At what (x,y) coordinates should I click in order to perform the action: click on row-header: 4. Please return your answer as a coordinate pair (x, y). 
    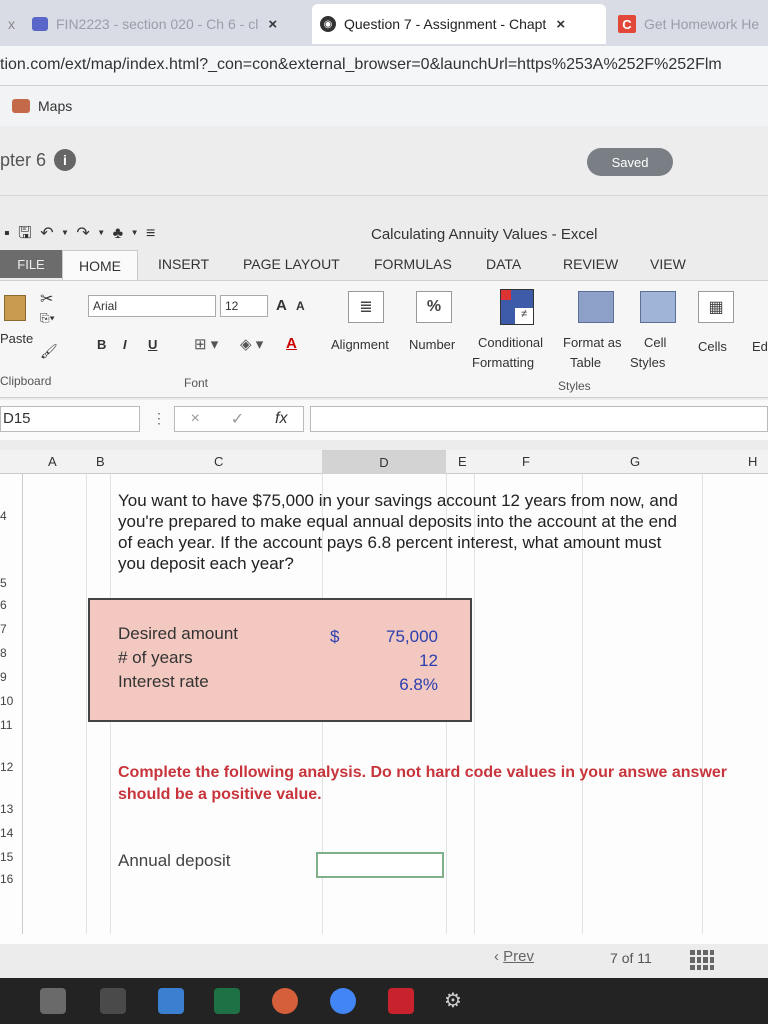
    Looking at the image, I should click on (3, 516).